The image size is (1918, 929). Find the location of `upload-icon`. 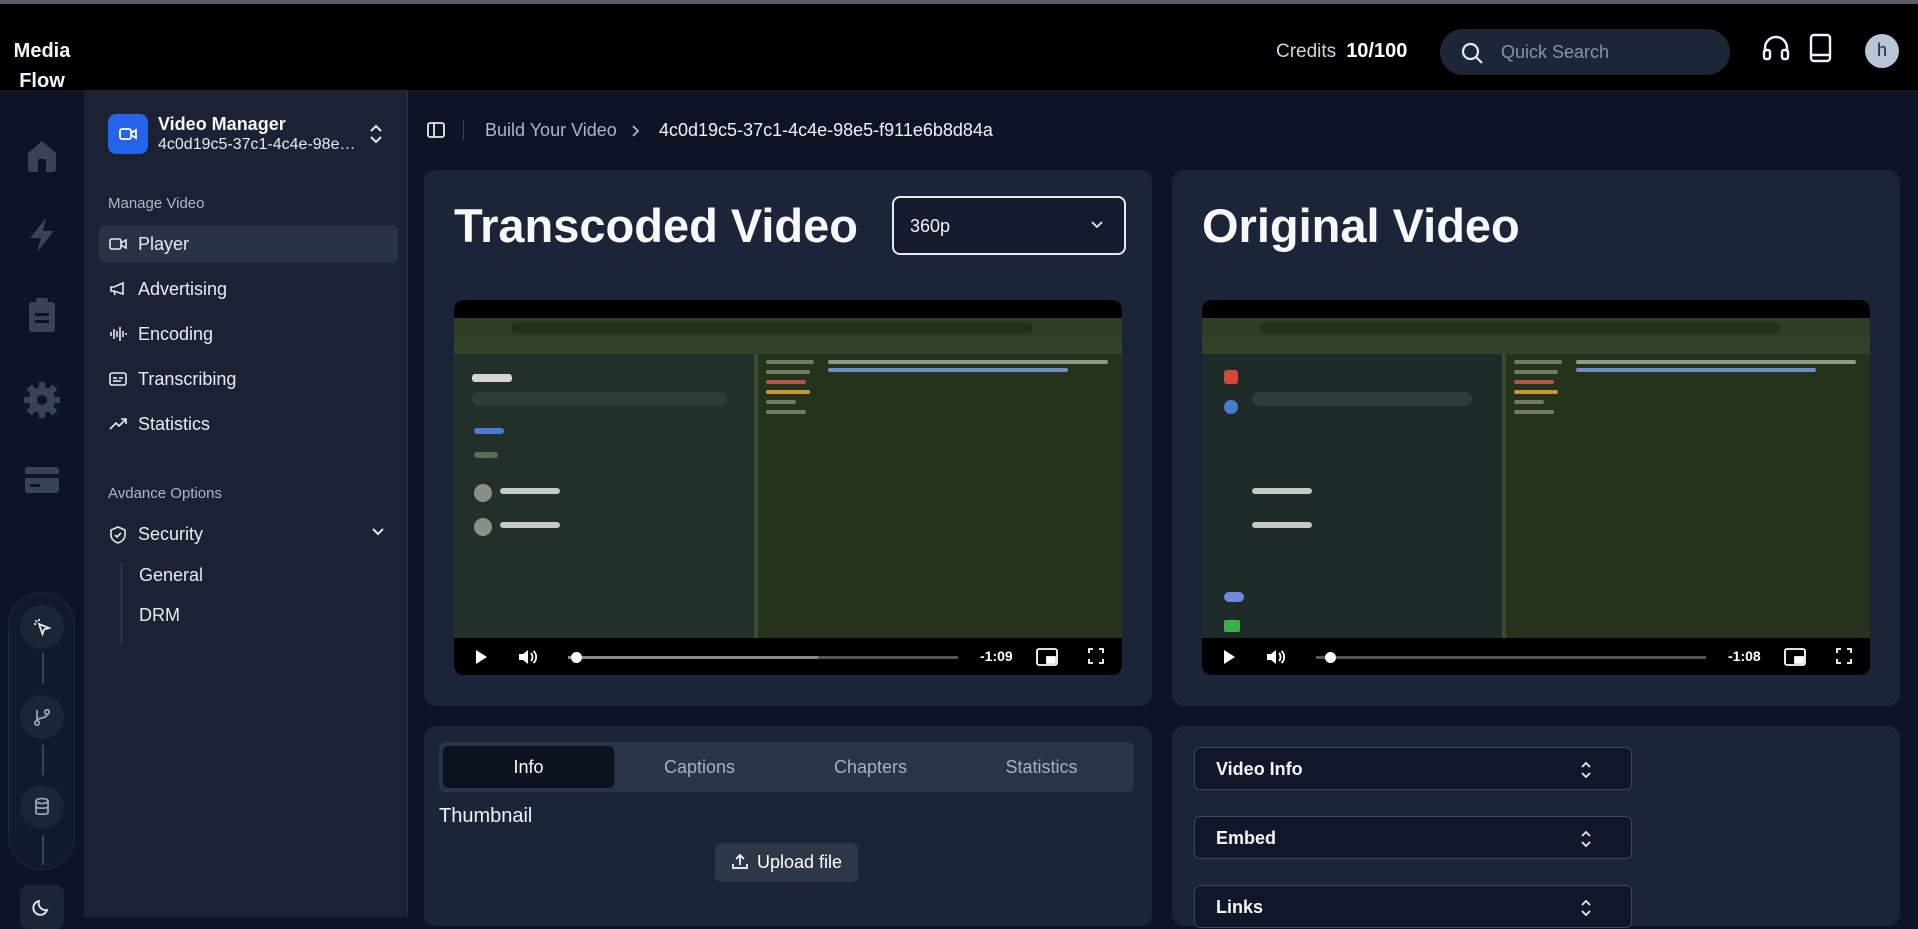

upload-icon is located at coordinates (740, 861).